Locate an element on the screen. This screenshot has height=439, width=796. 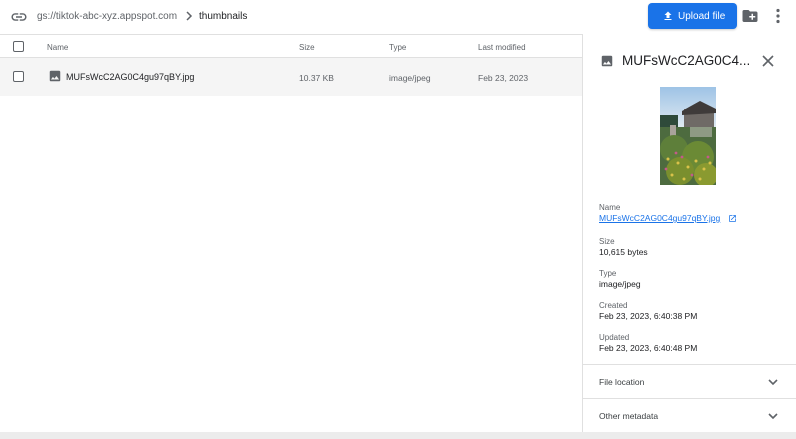
updated-value: Feb 23, 2023, 6:40:48 PM is located at coordinates (648, 348).